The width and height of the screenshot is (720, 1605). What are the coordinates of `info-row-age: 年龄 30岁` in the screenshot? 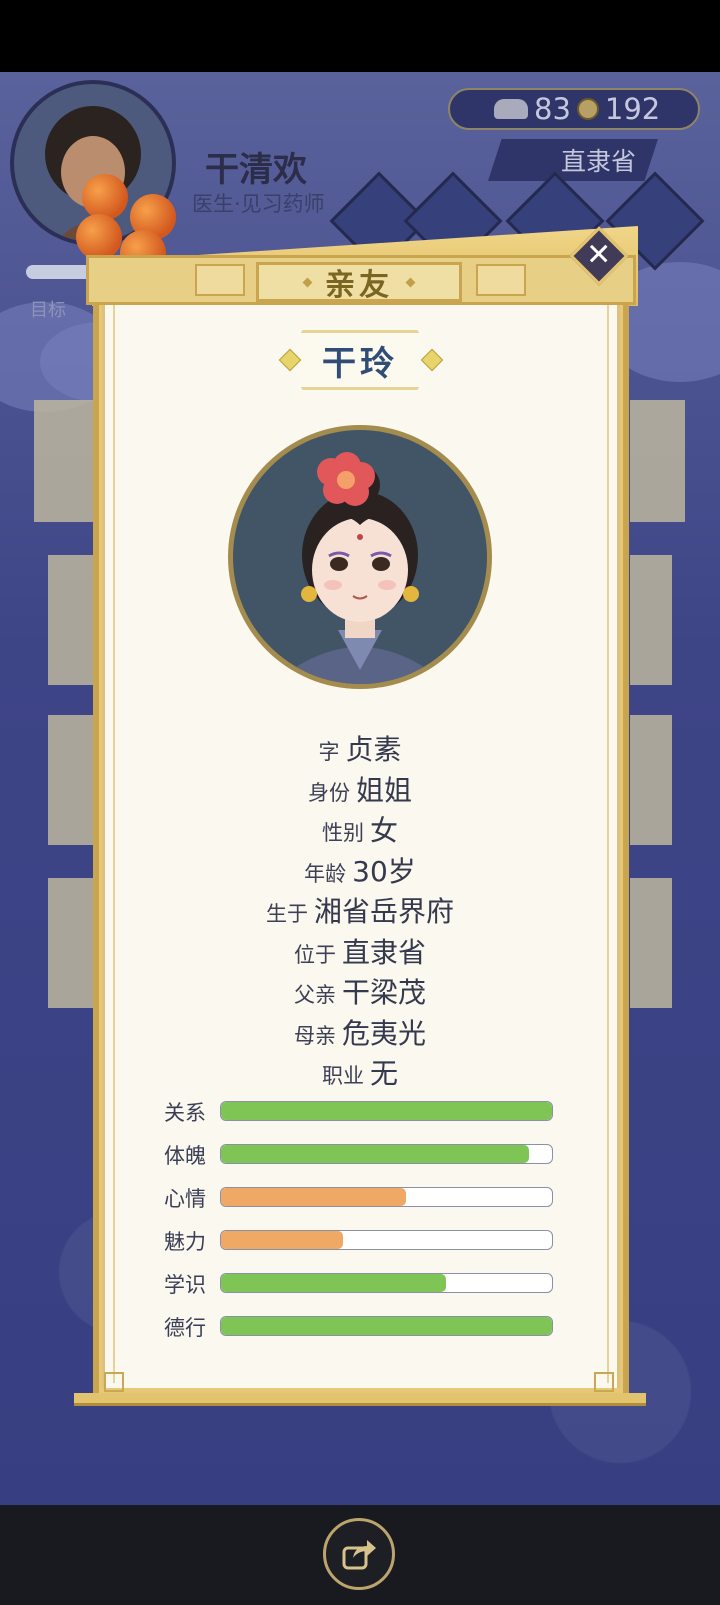 It's located at (360, 871).